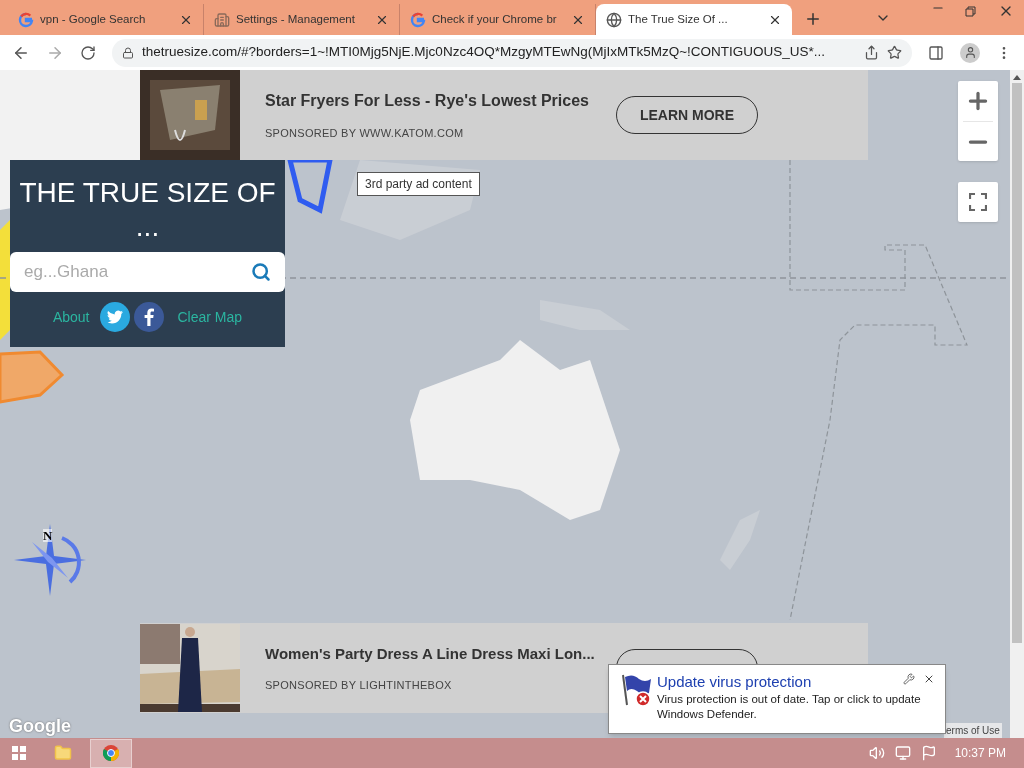  I want to click on fullscreen-button, so click(978, 202).